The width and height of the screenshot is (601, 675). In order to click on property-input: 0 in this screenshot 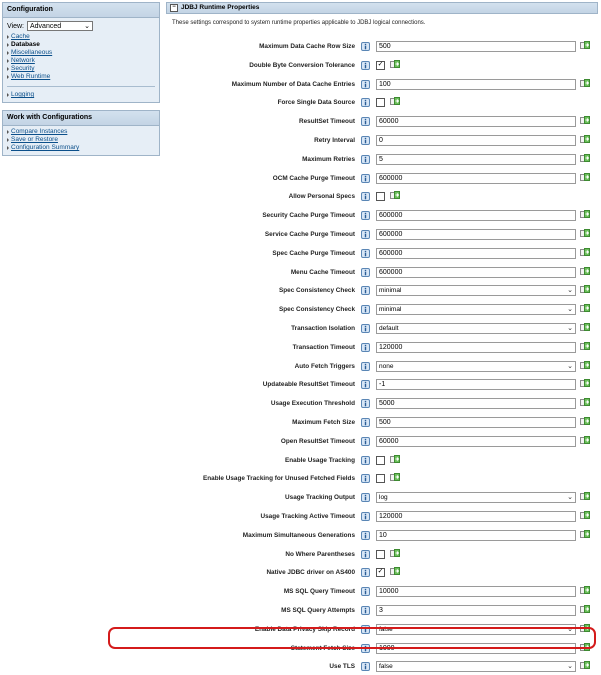, I will do `click(476, 140)`.